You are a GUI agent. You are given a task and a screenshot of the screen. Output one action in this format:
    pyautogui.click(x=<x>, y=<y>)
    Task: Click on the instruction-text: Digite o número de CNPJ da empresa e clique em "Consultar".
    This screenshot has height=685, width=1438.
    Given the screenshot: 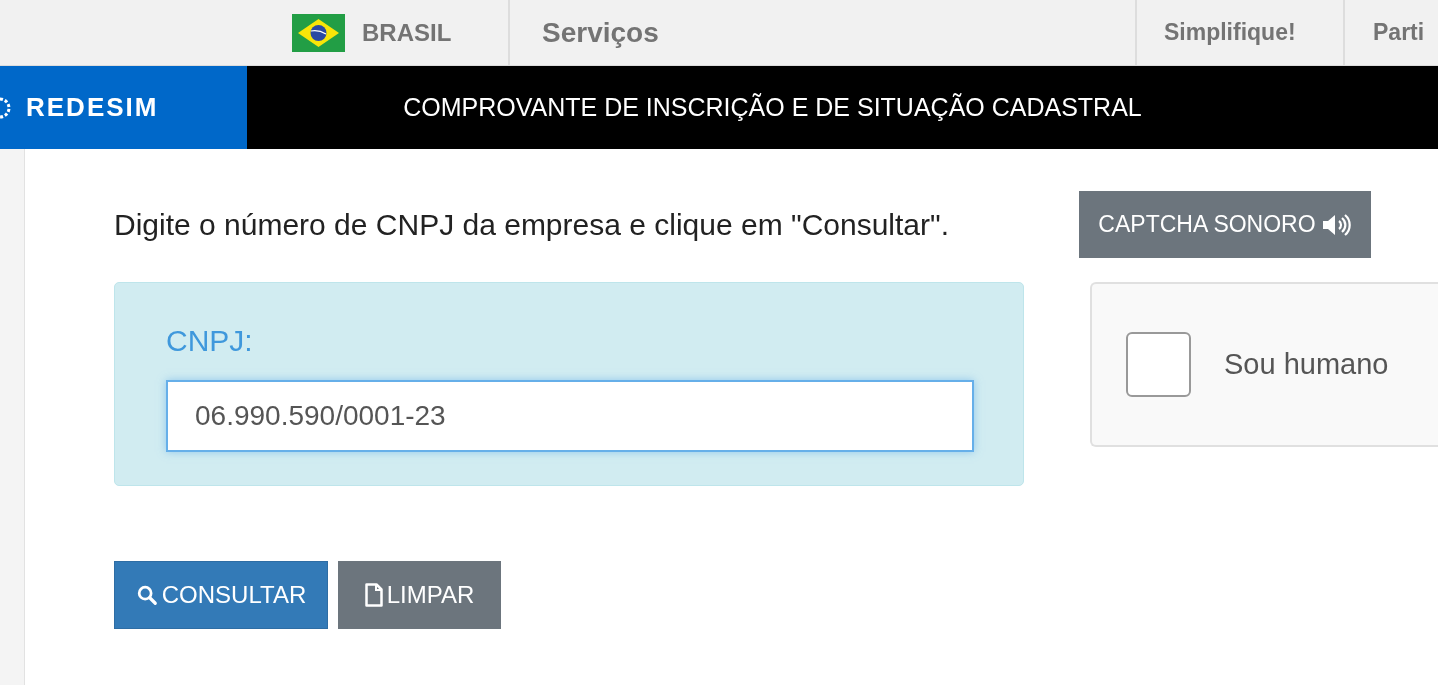 What is the action you would take?
    pyautogui.click(x=532, y=225)
    